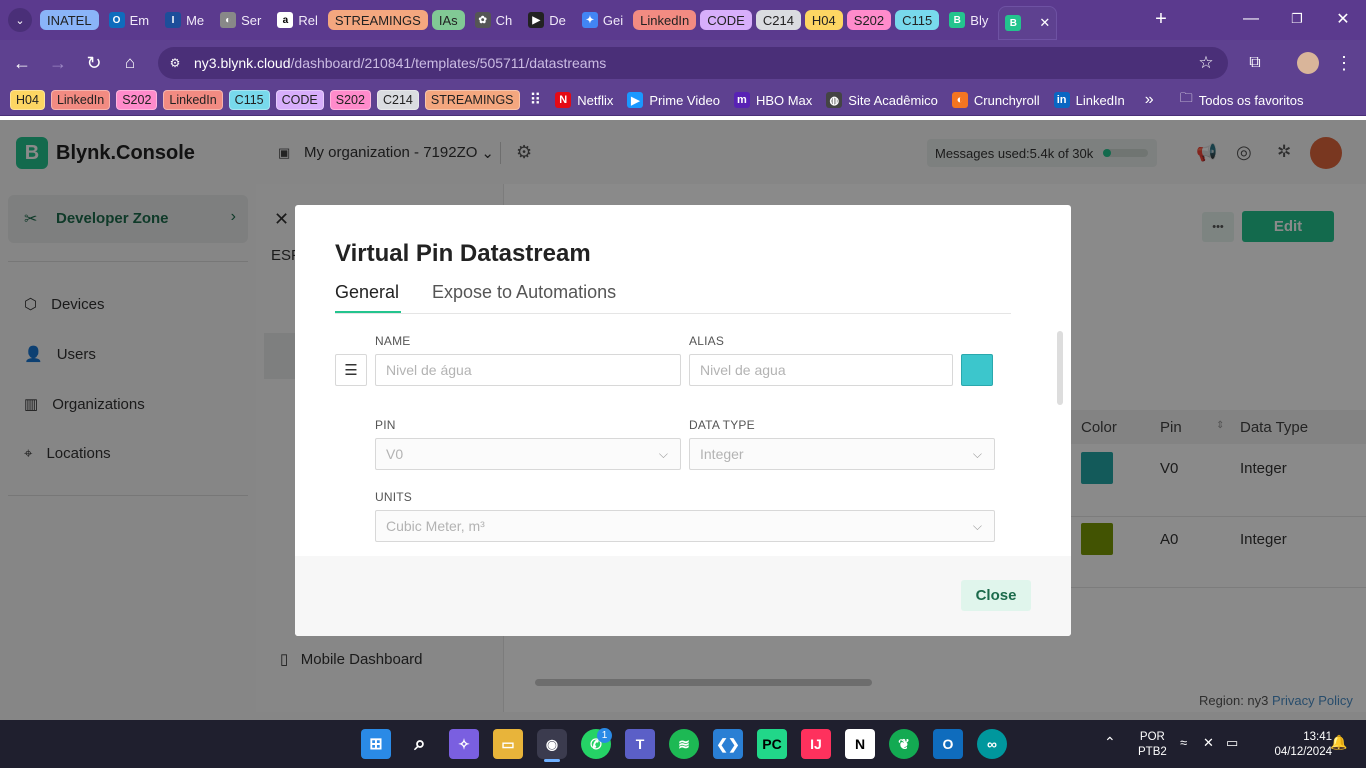 This screenshot has width=1366, height=768. What do you see at coordinates (376, 744) in the screenshot?
I see `start-icon: ⊞` at bounding box center [376, 744].